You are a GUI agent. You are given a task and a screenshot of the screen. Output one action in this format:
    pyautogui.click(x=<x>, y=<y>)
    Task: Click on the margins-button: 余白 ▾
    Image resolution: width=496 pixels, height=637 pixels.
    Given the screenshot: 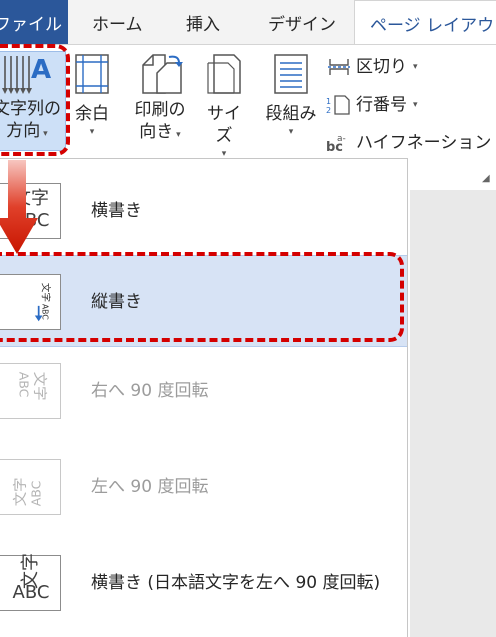 What is the action you would take?
    pyautogui.click(x=92, y=94)
    